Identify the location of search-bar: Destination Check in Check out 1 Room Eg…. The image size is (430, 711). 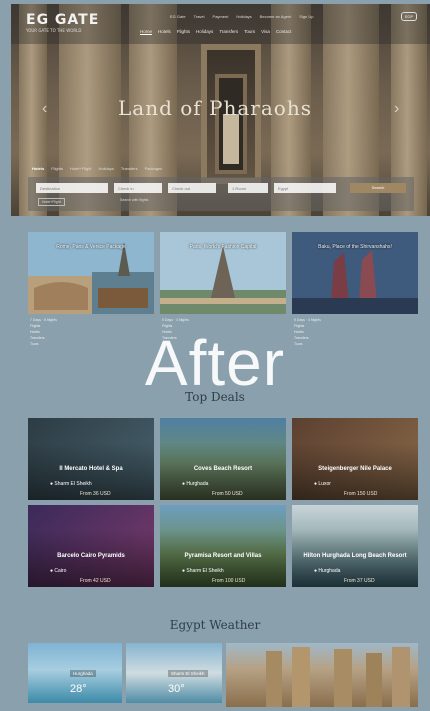
(221, 194).